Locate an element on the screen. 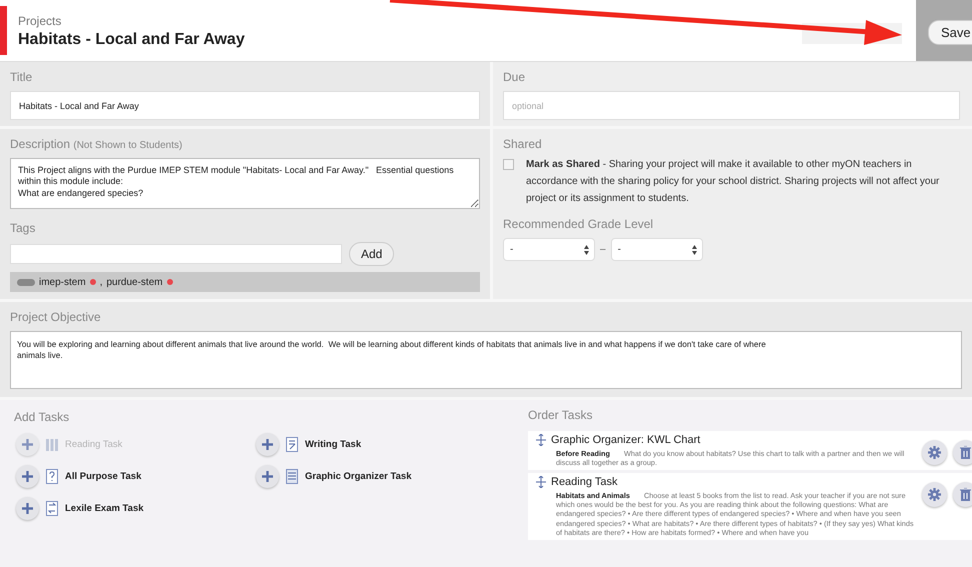  question-document-icon is located at coordinates (52, 476).